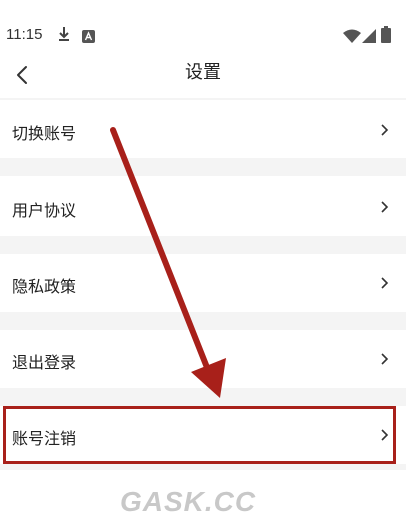  I want to click on chevron-left-icon, so click(22, 77).